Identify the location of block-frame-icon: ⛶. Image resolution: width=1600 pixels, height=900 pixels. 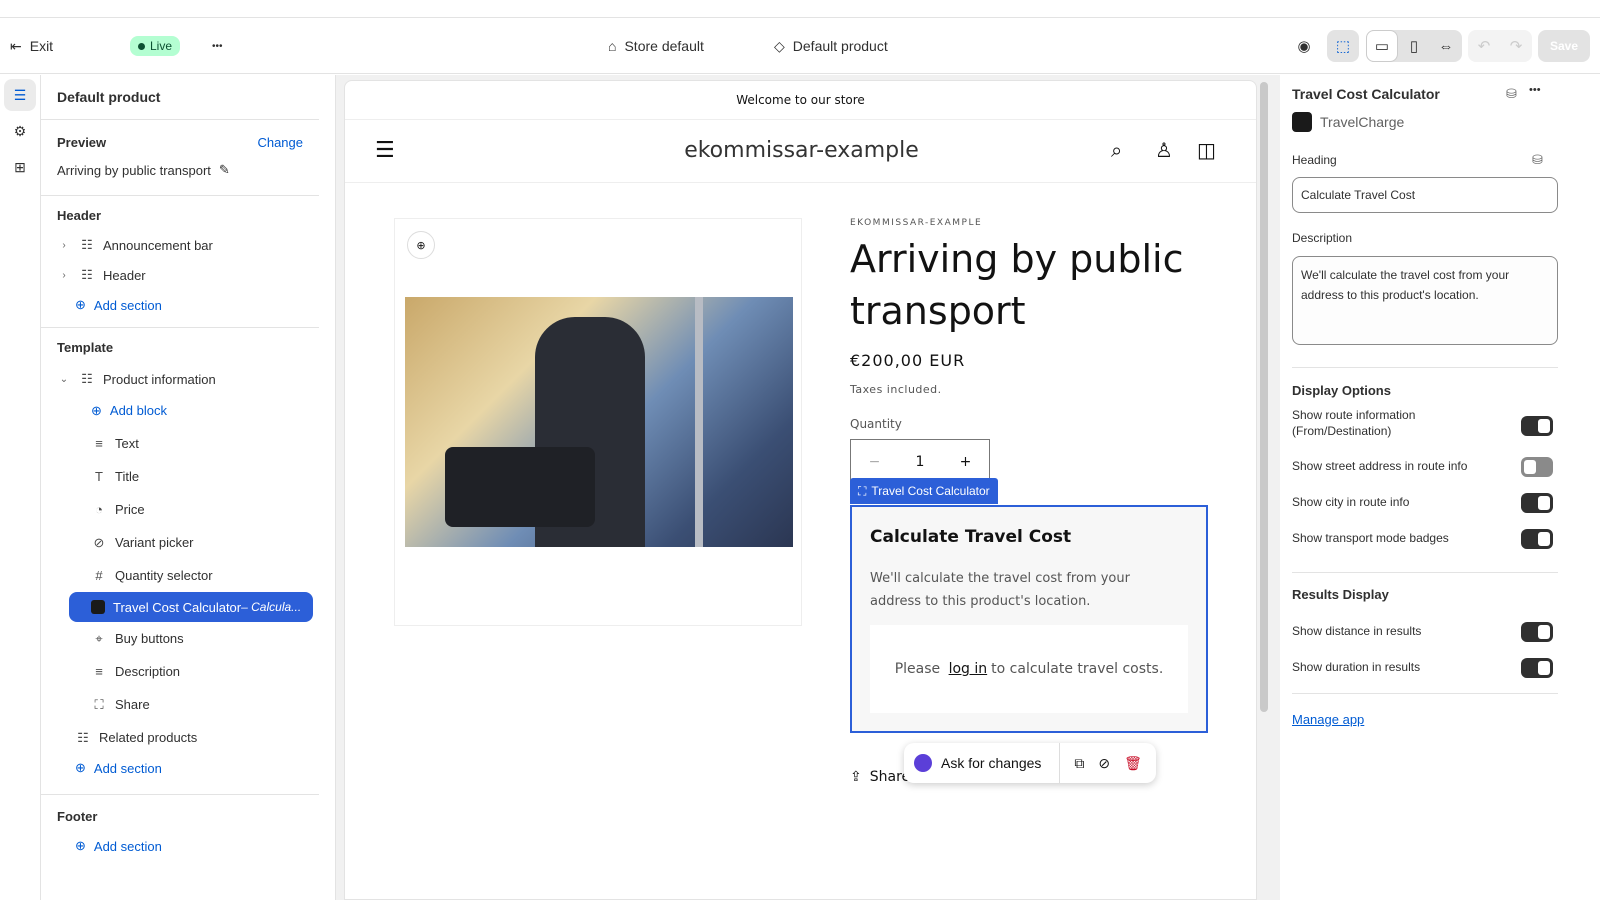
(862, 490).